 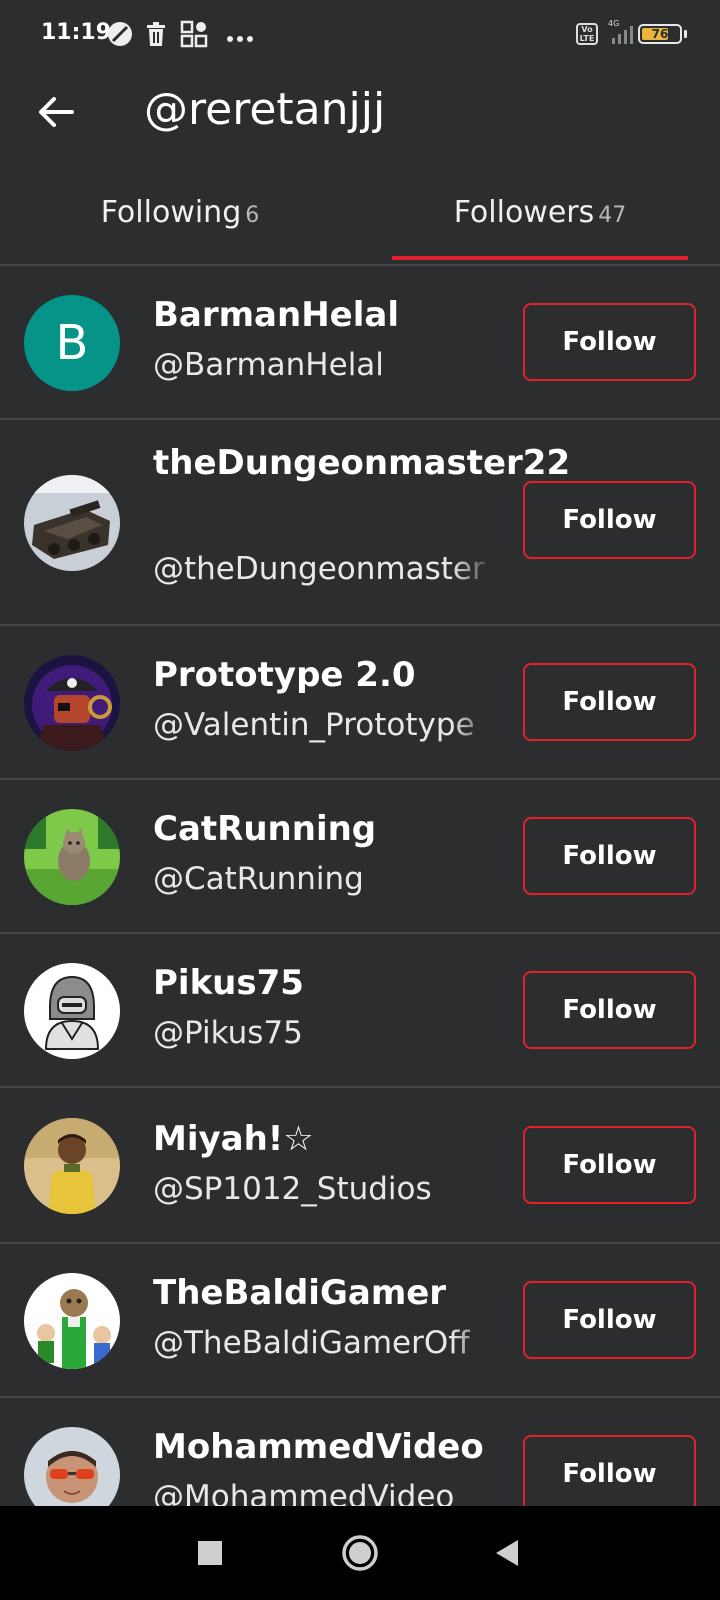 I want to click on list-item: Pikus75 @Pikus75 Follow, so click(x=360, y=1011).